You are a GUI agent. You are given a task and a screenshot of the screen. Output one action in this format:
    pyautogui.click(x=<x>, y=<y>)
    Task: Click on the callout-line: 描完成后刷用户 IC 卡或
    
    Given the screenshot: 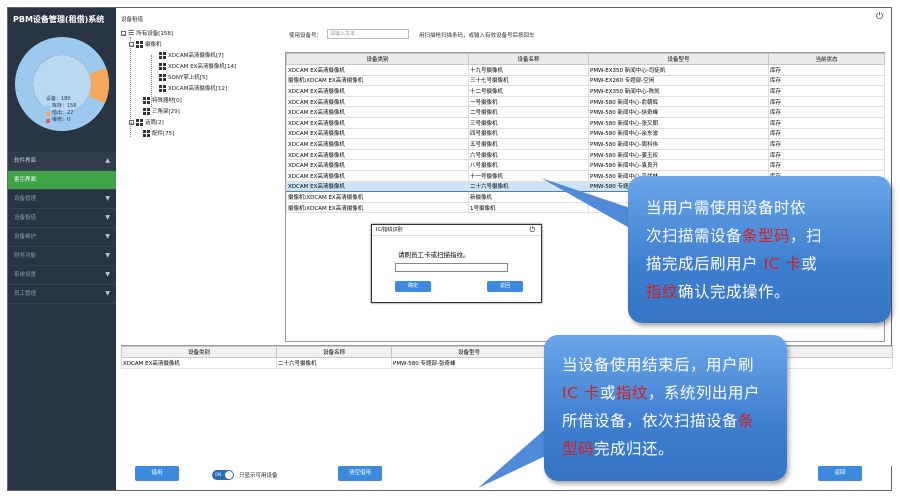 What is the action you would take?
    pyautogui.click(x=732, y=264)
    